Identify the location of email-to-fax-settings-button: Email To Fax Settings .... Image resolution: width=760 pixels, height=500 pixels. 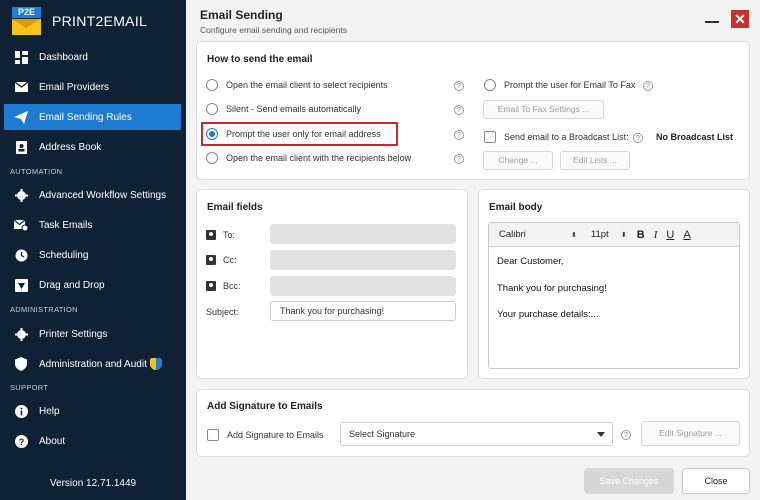
(543, 109).